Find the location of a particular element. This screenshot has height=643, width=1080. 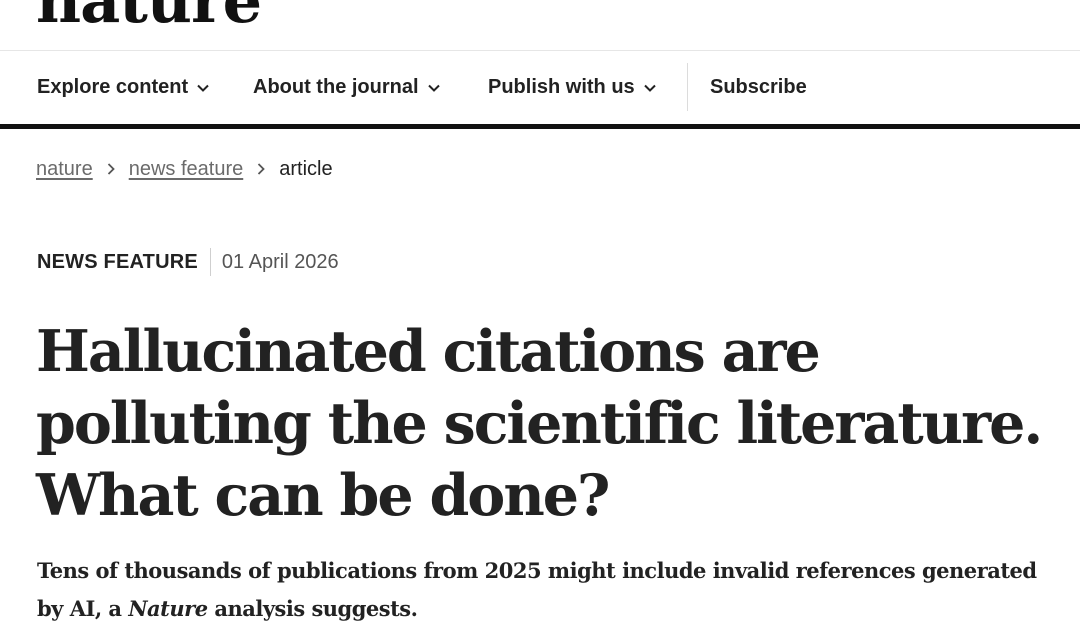

masthead: nature is located at coordinates (540, 25).